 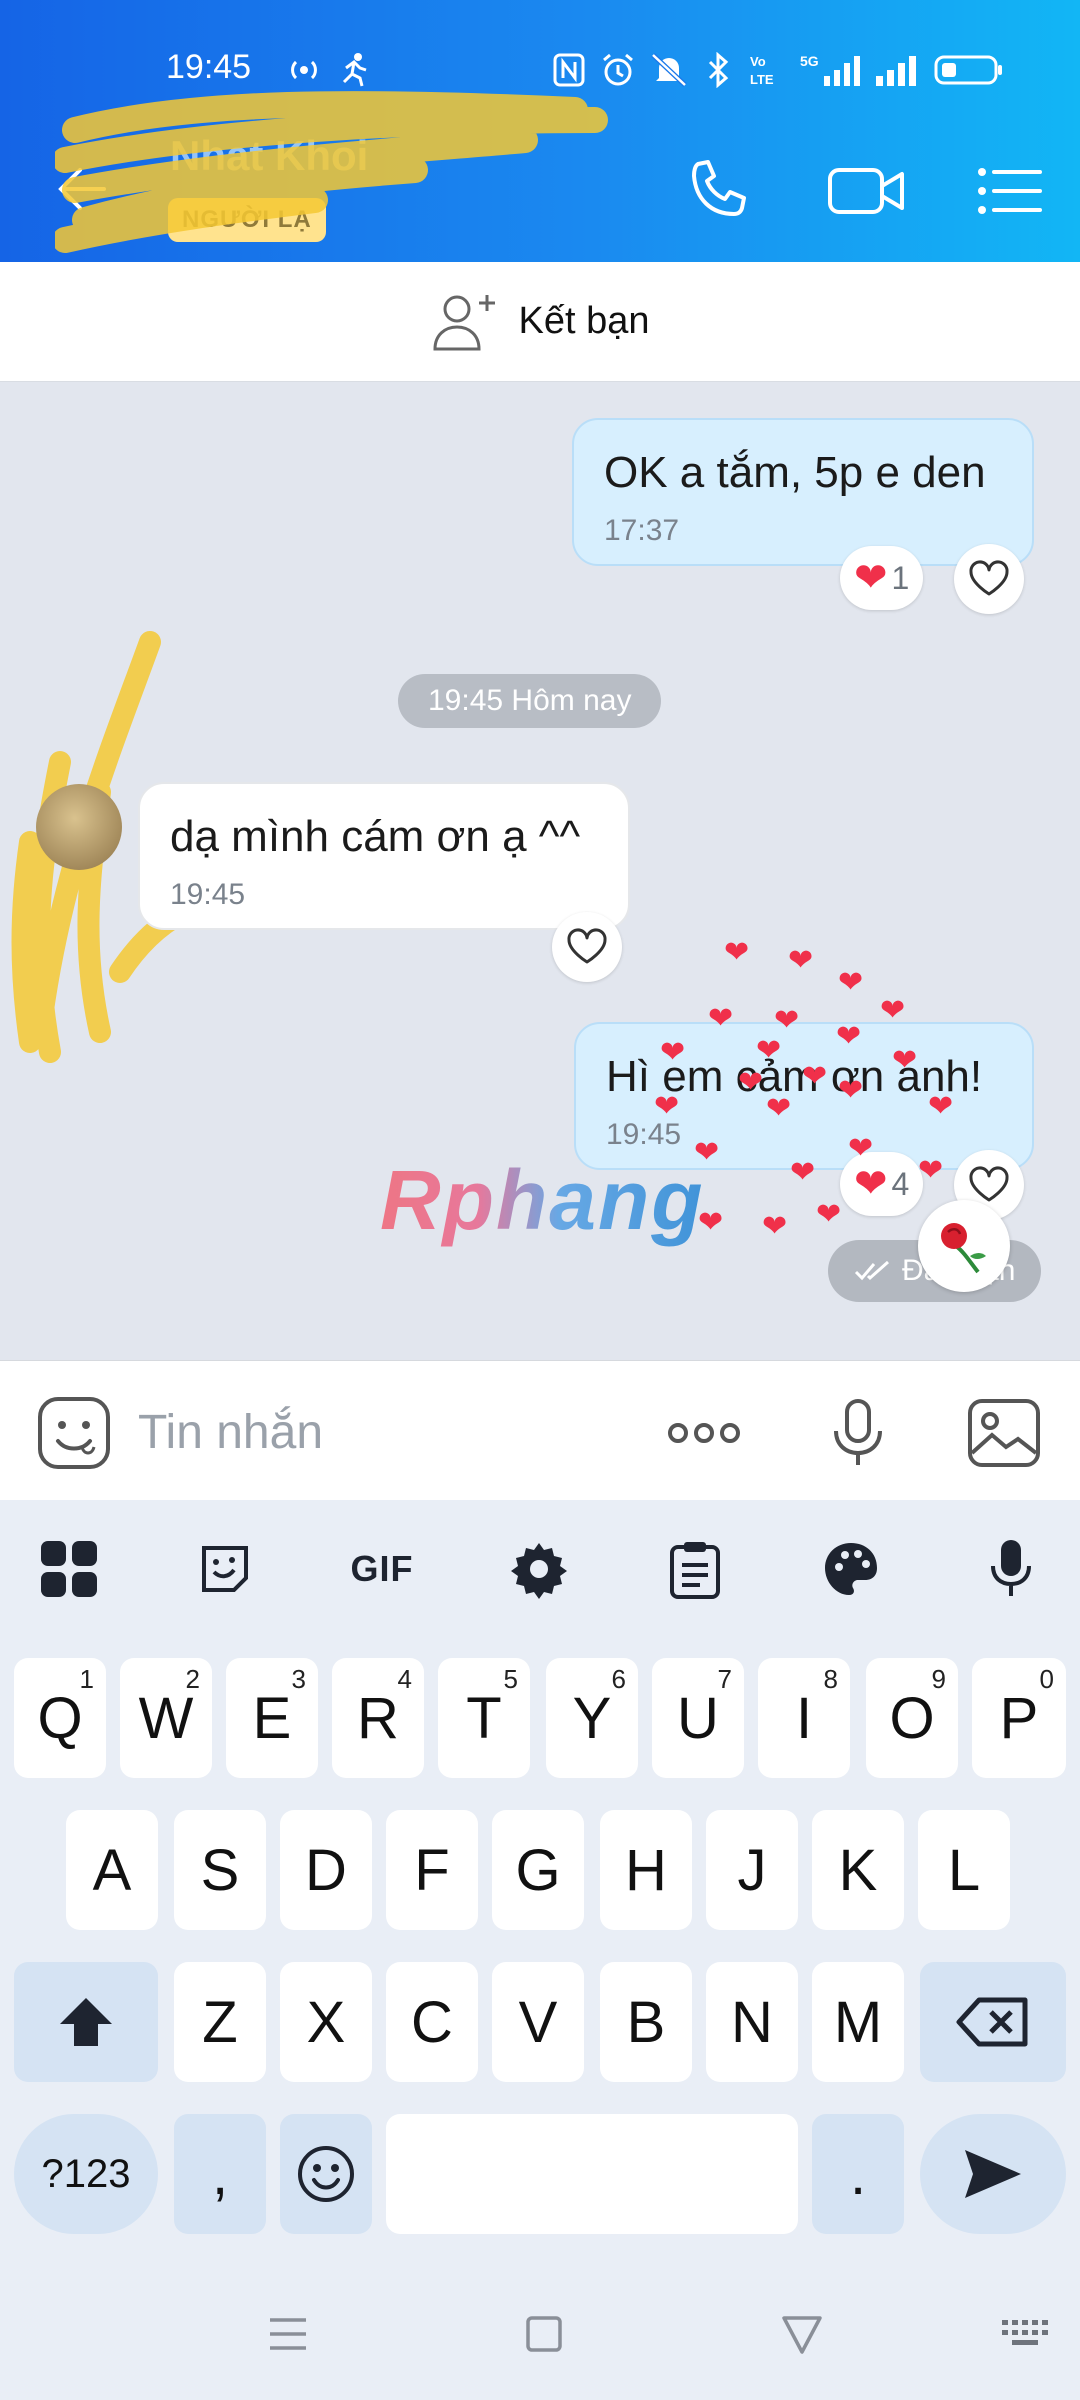 I want to click on voice-input-icon, so click(x=1011, y=1569).